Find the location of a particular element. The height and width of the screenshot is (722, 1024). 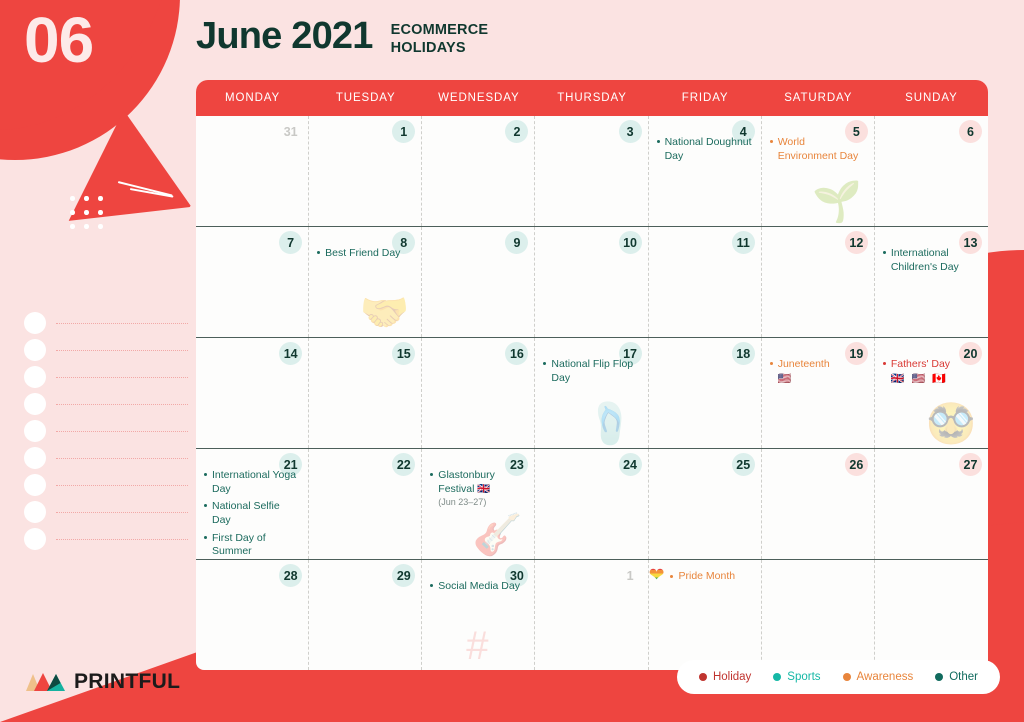

brand-name: PRINTFUL is located at coordinates (127, 681).